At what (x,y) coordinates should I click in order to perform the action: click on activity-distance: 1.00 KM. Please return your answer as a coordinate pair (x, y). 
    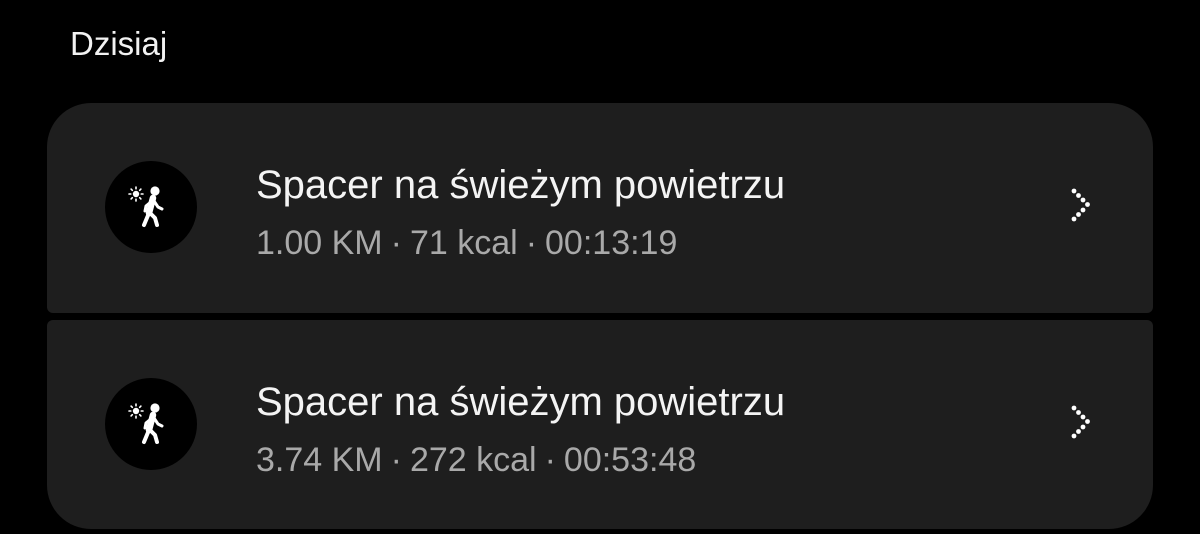
    Looking at the image, I should click on (319, 243).